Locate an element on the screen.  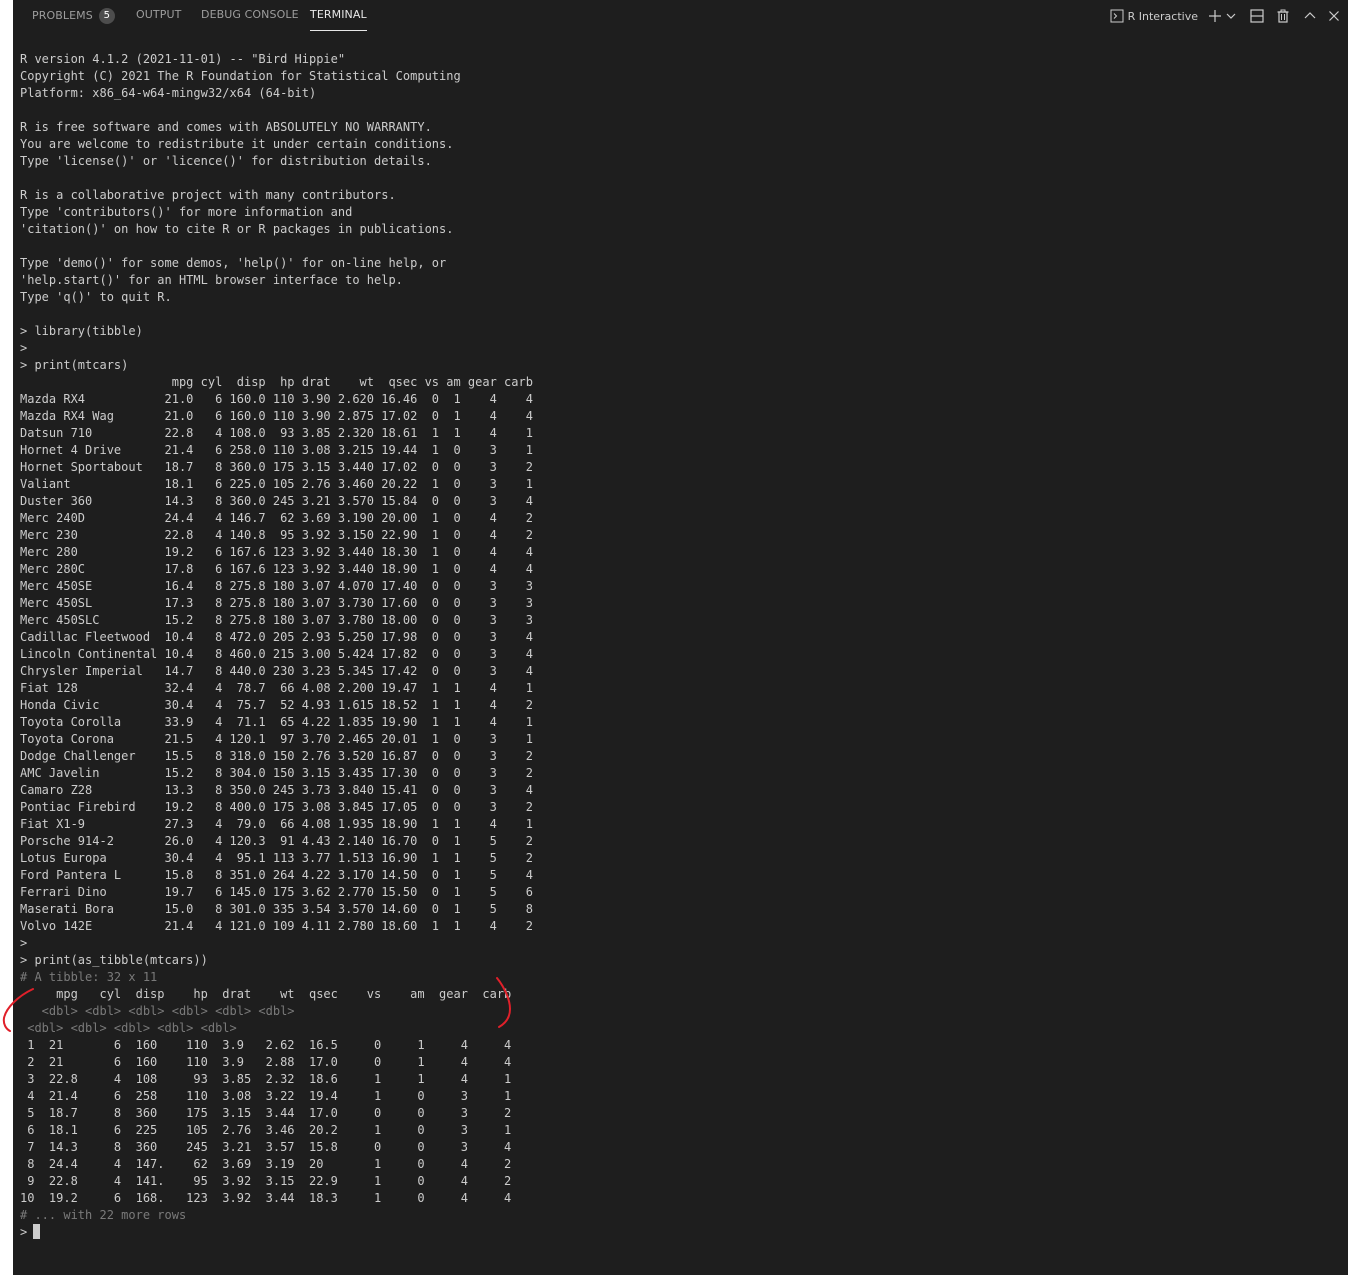
terminal-line: 1 21 6 160 110 3.9 2.62 16.5 0 1 4 4 is located at coordinates (266, 1045).